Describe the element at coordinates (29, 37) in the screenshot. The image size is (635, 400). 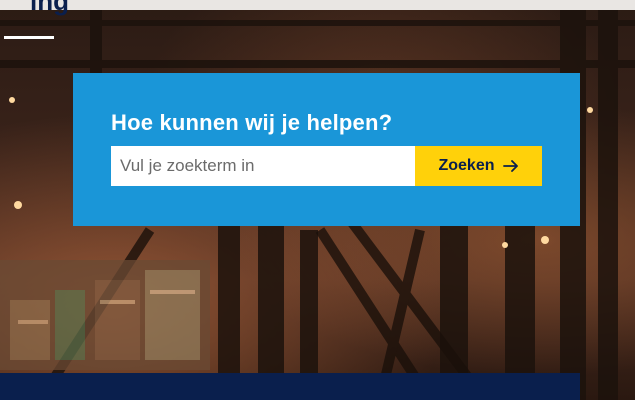
I see `decorative-dash` at that location.